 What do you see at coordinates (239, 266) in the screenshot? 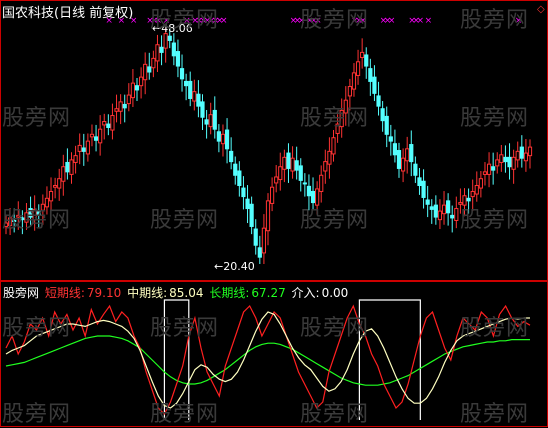
I see `low-price-value: 20.40` at bounding box center [239, 266].